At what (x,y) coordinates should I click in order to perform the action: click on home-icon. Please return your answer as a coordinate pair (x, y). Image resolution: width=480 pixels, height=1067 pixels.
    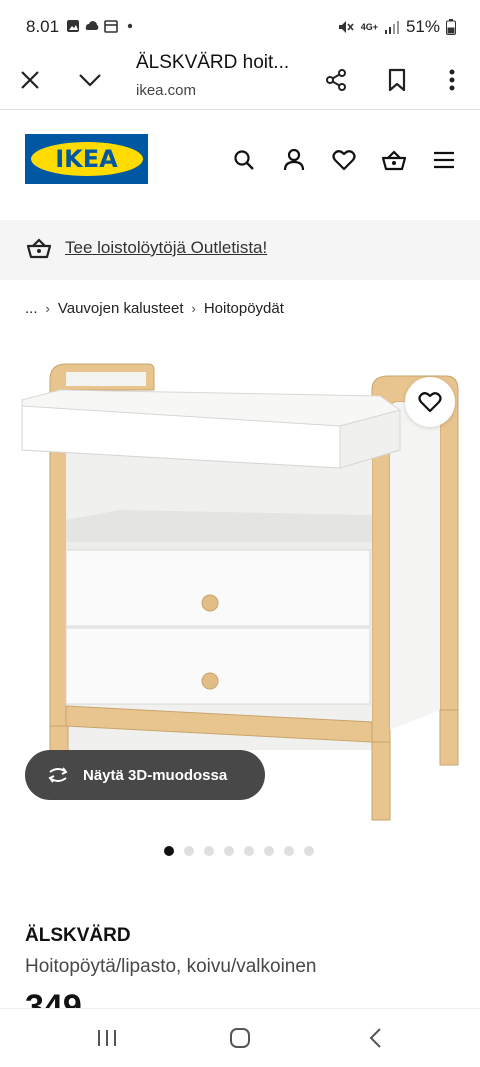
    Looking at the image, I should click on (240, 1038).